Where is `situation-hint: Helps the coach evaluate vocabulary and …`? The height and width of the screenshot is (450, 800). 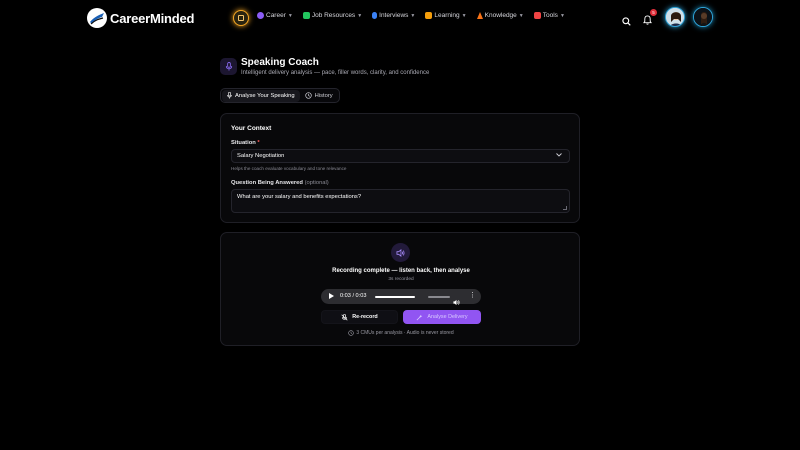 situation-hint: Helps the coach evaluate vocabulary and … is located at coordinates (289, 168).